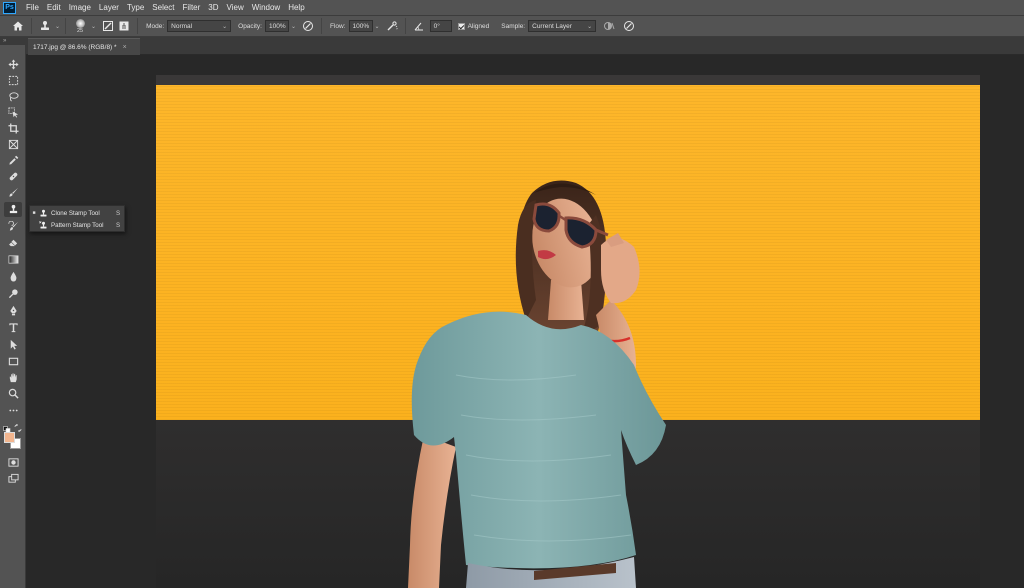  What do you see at coordinates (250, 26) in the screenshot?
I see `opacity-label: Opacity:` at bounding box center [250, 26].